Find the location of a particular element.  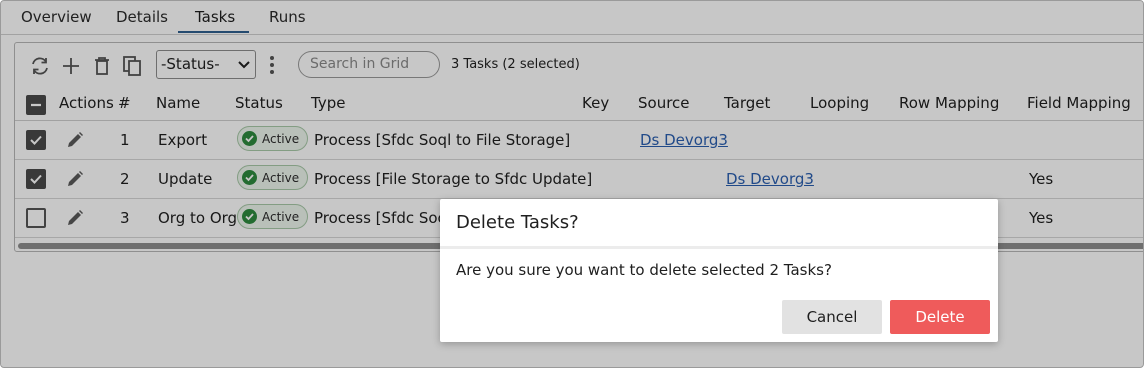

dialog-title: Delete Tasks? is located at coordinates (517, 222).